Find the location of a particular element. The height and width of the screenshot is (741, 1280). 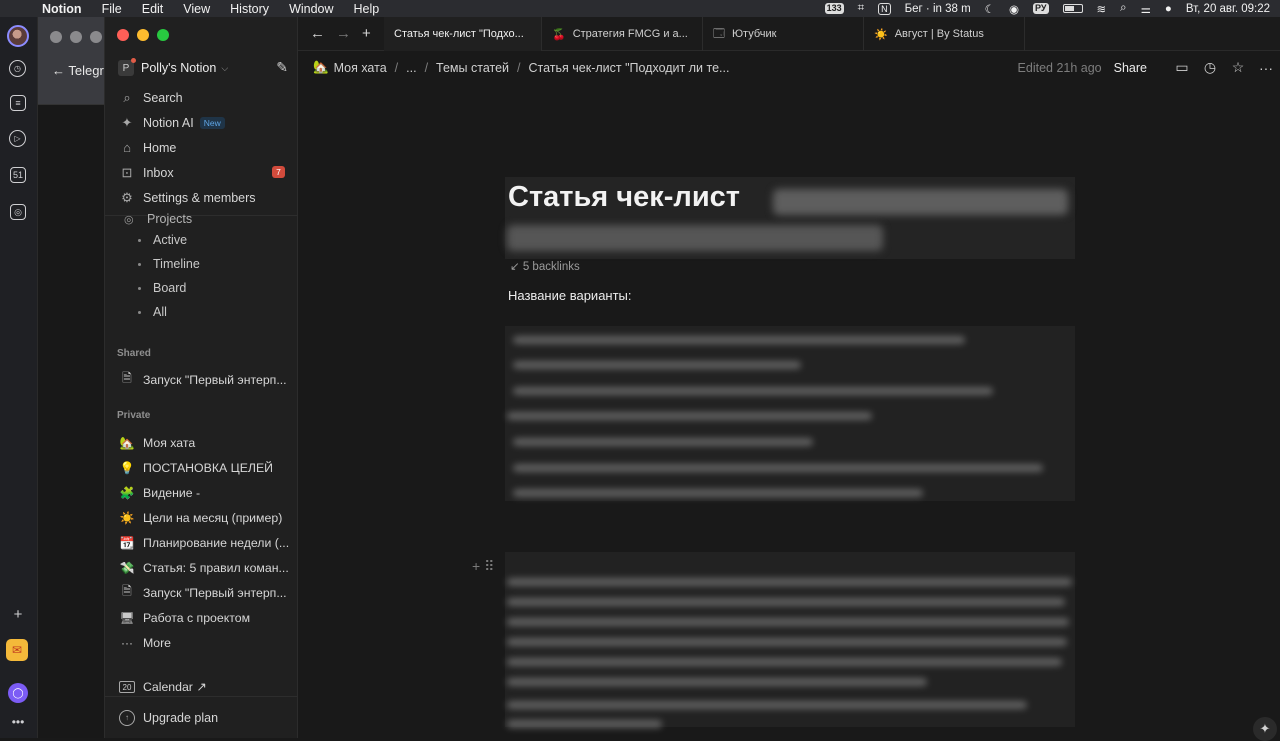

notion-menu-icon: N is located at coordinates (884, 8).